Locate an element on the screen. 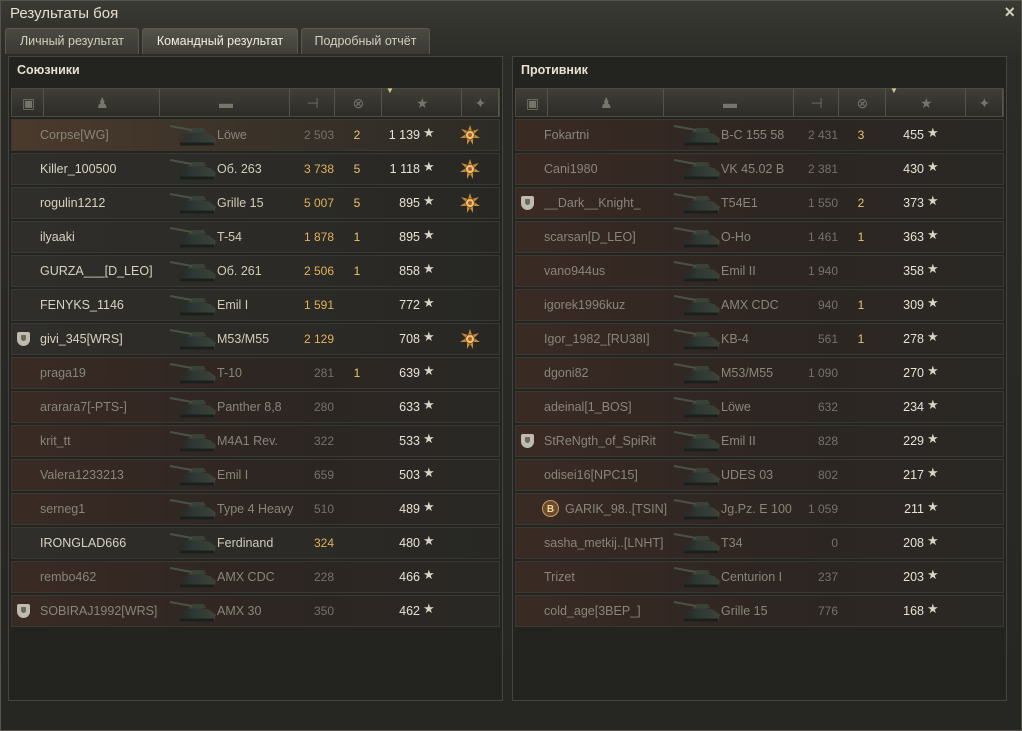 The image size is (1022, 731). player-row: givi_345[WRS] M53/M55 2 129 708 ★ is located at coordinates (255, 339).